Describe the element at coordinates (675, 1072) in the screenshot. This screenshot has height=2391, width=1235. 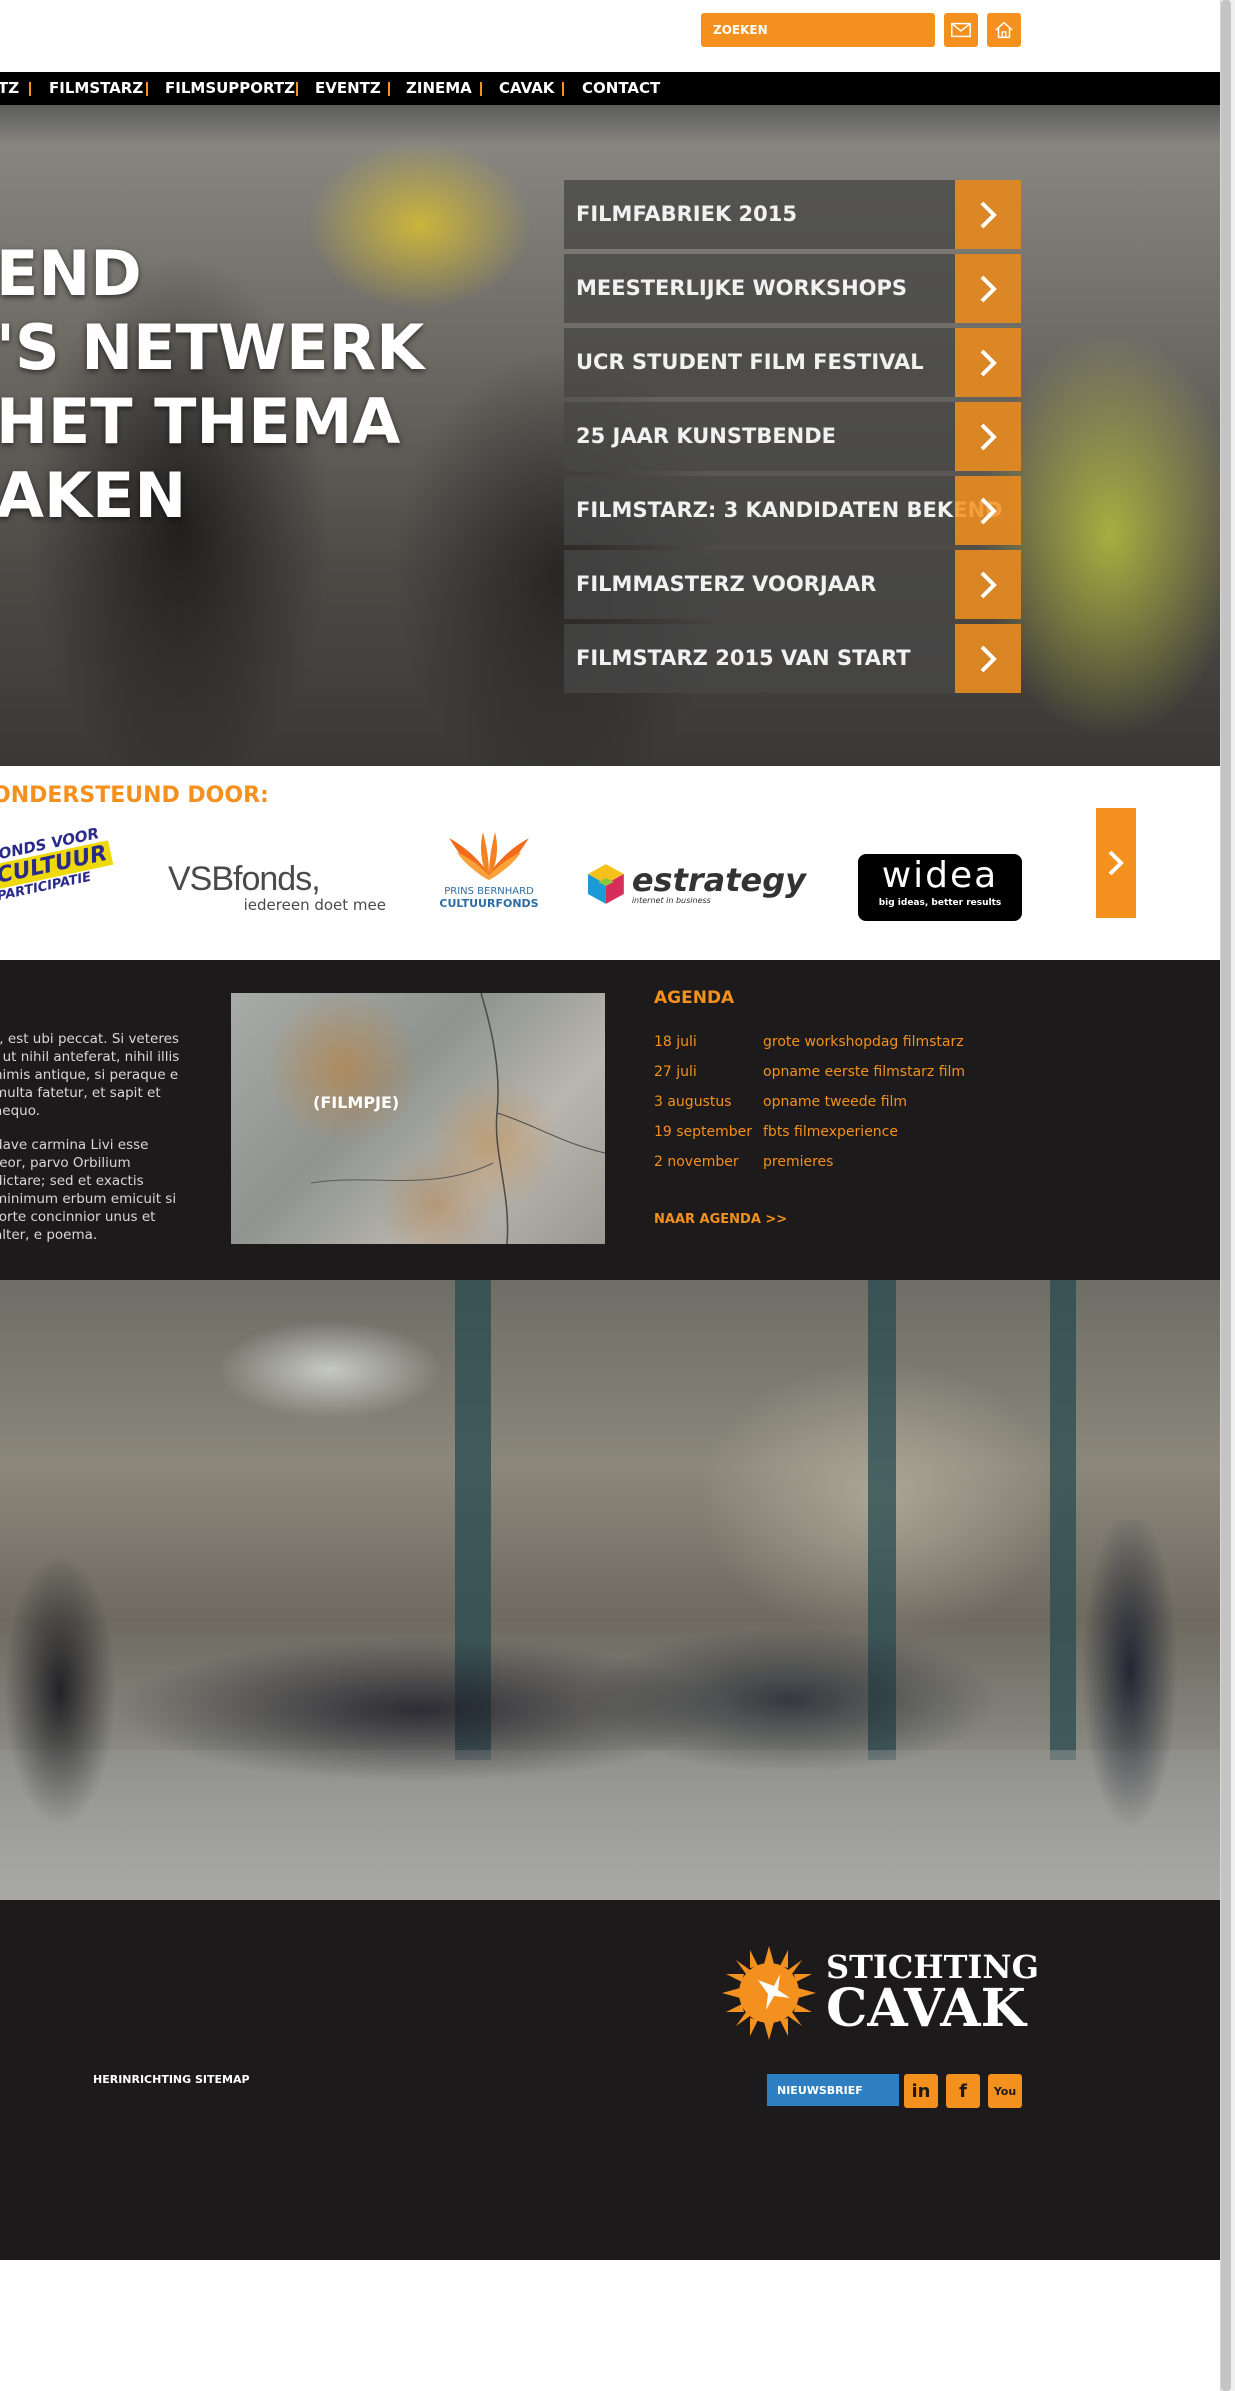
I see `agenda-date: 27 juli` at that location.